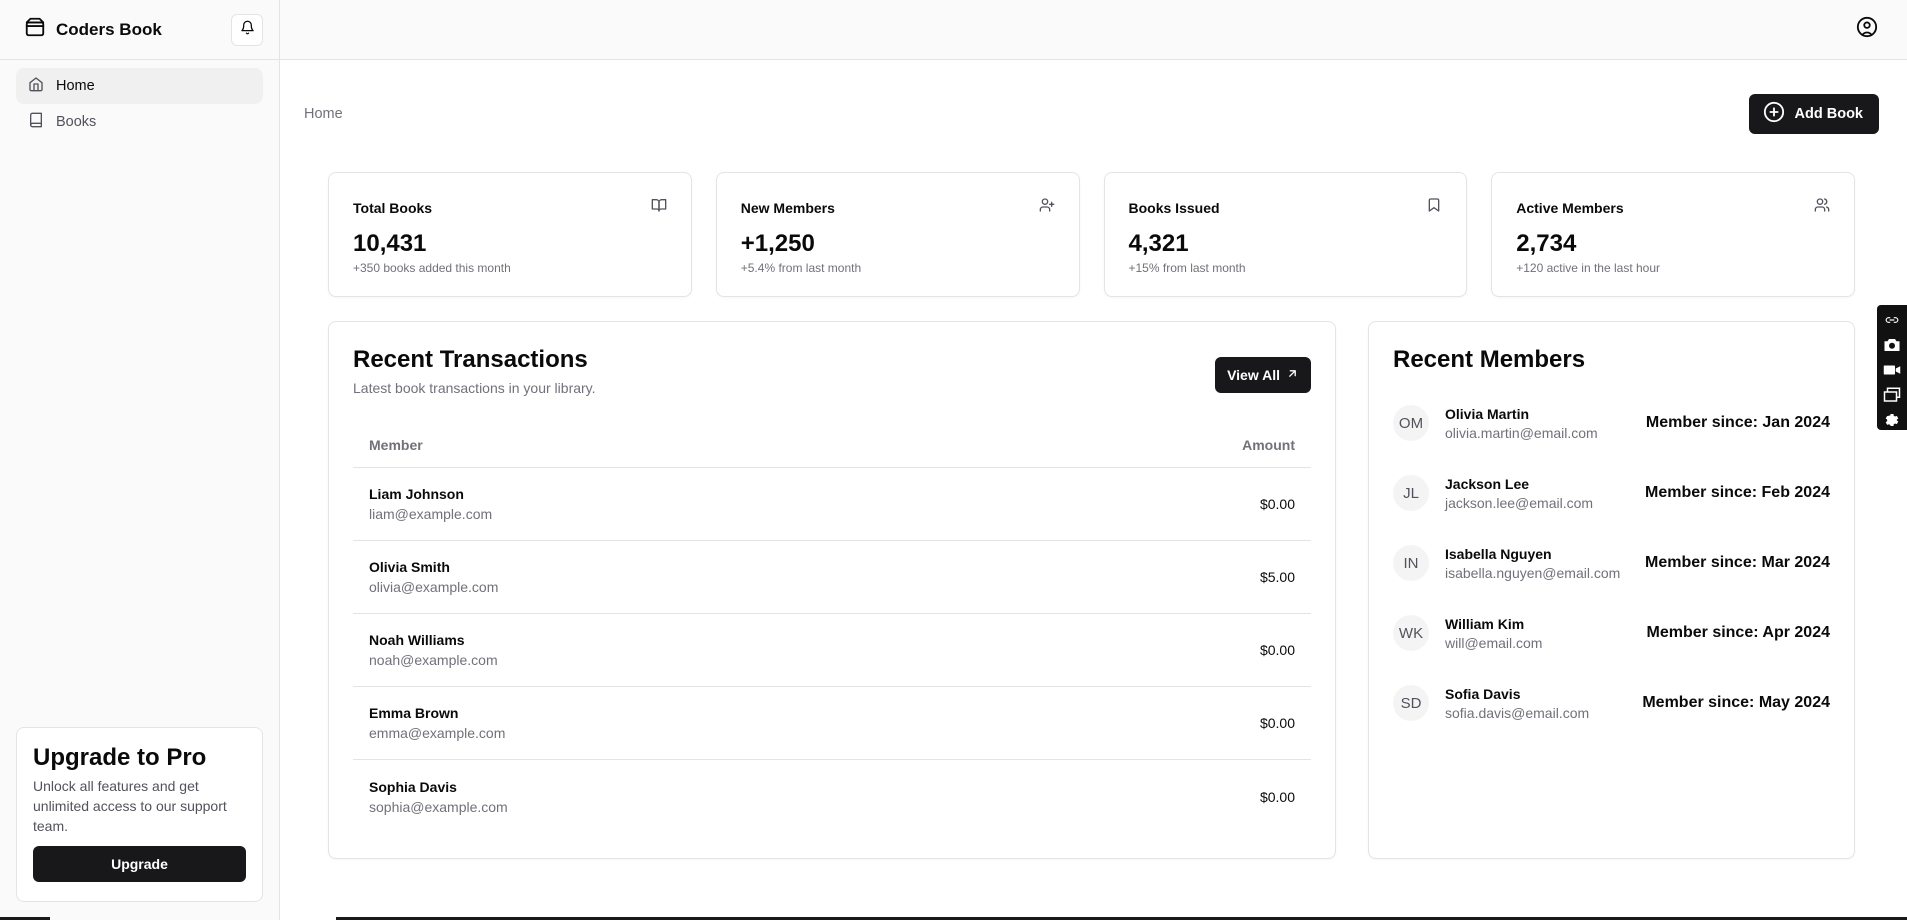  Describe the element at coordinates (1483, 693) in the screenshot. I see `member-name: Sofia Davis` at that location.